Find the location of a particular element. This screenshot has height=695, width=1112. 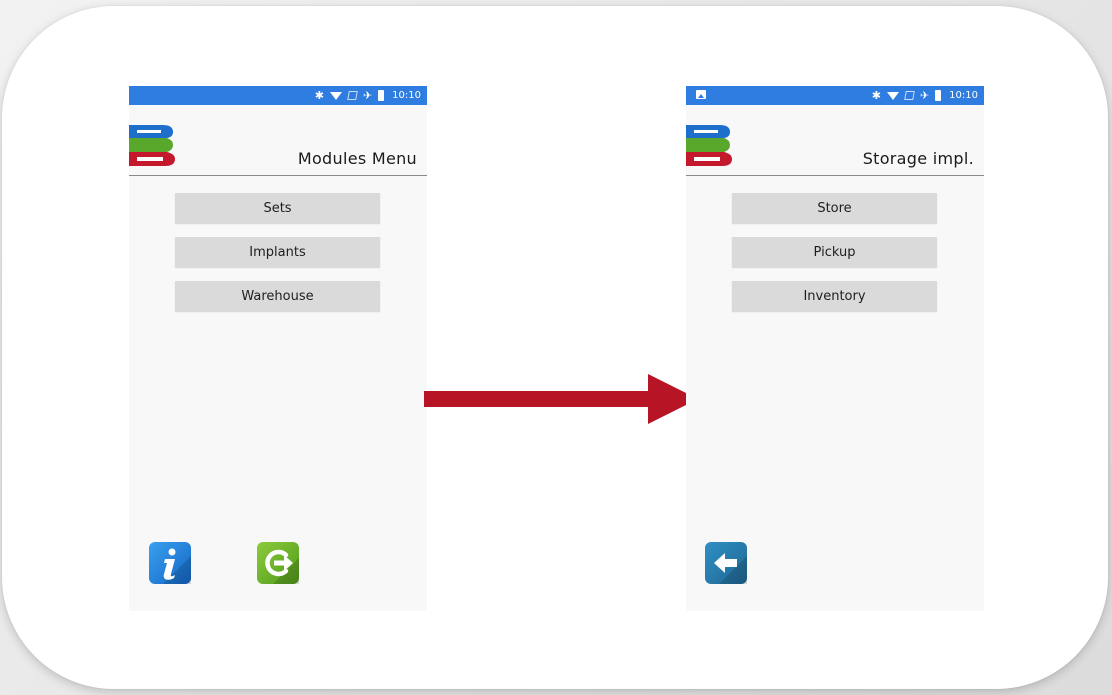

page-title: Storage impl. is located at coordinates (918, 158).